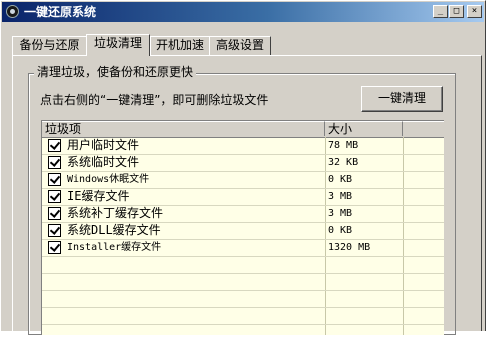 The image size is (486, 343). Describe the element at coordinates (364, 128) in the screenshot. I see `column-header-size: 大小` at that location.